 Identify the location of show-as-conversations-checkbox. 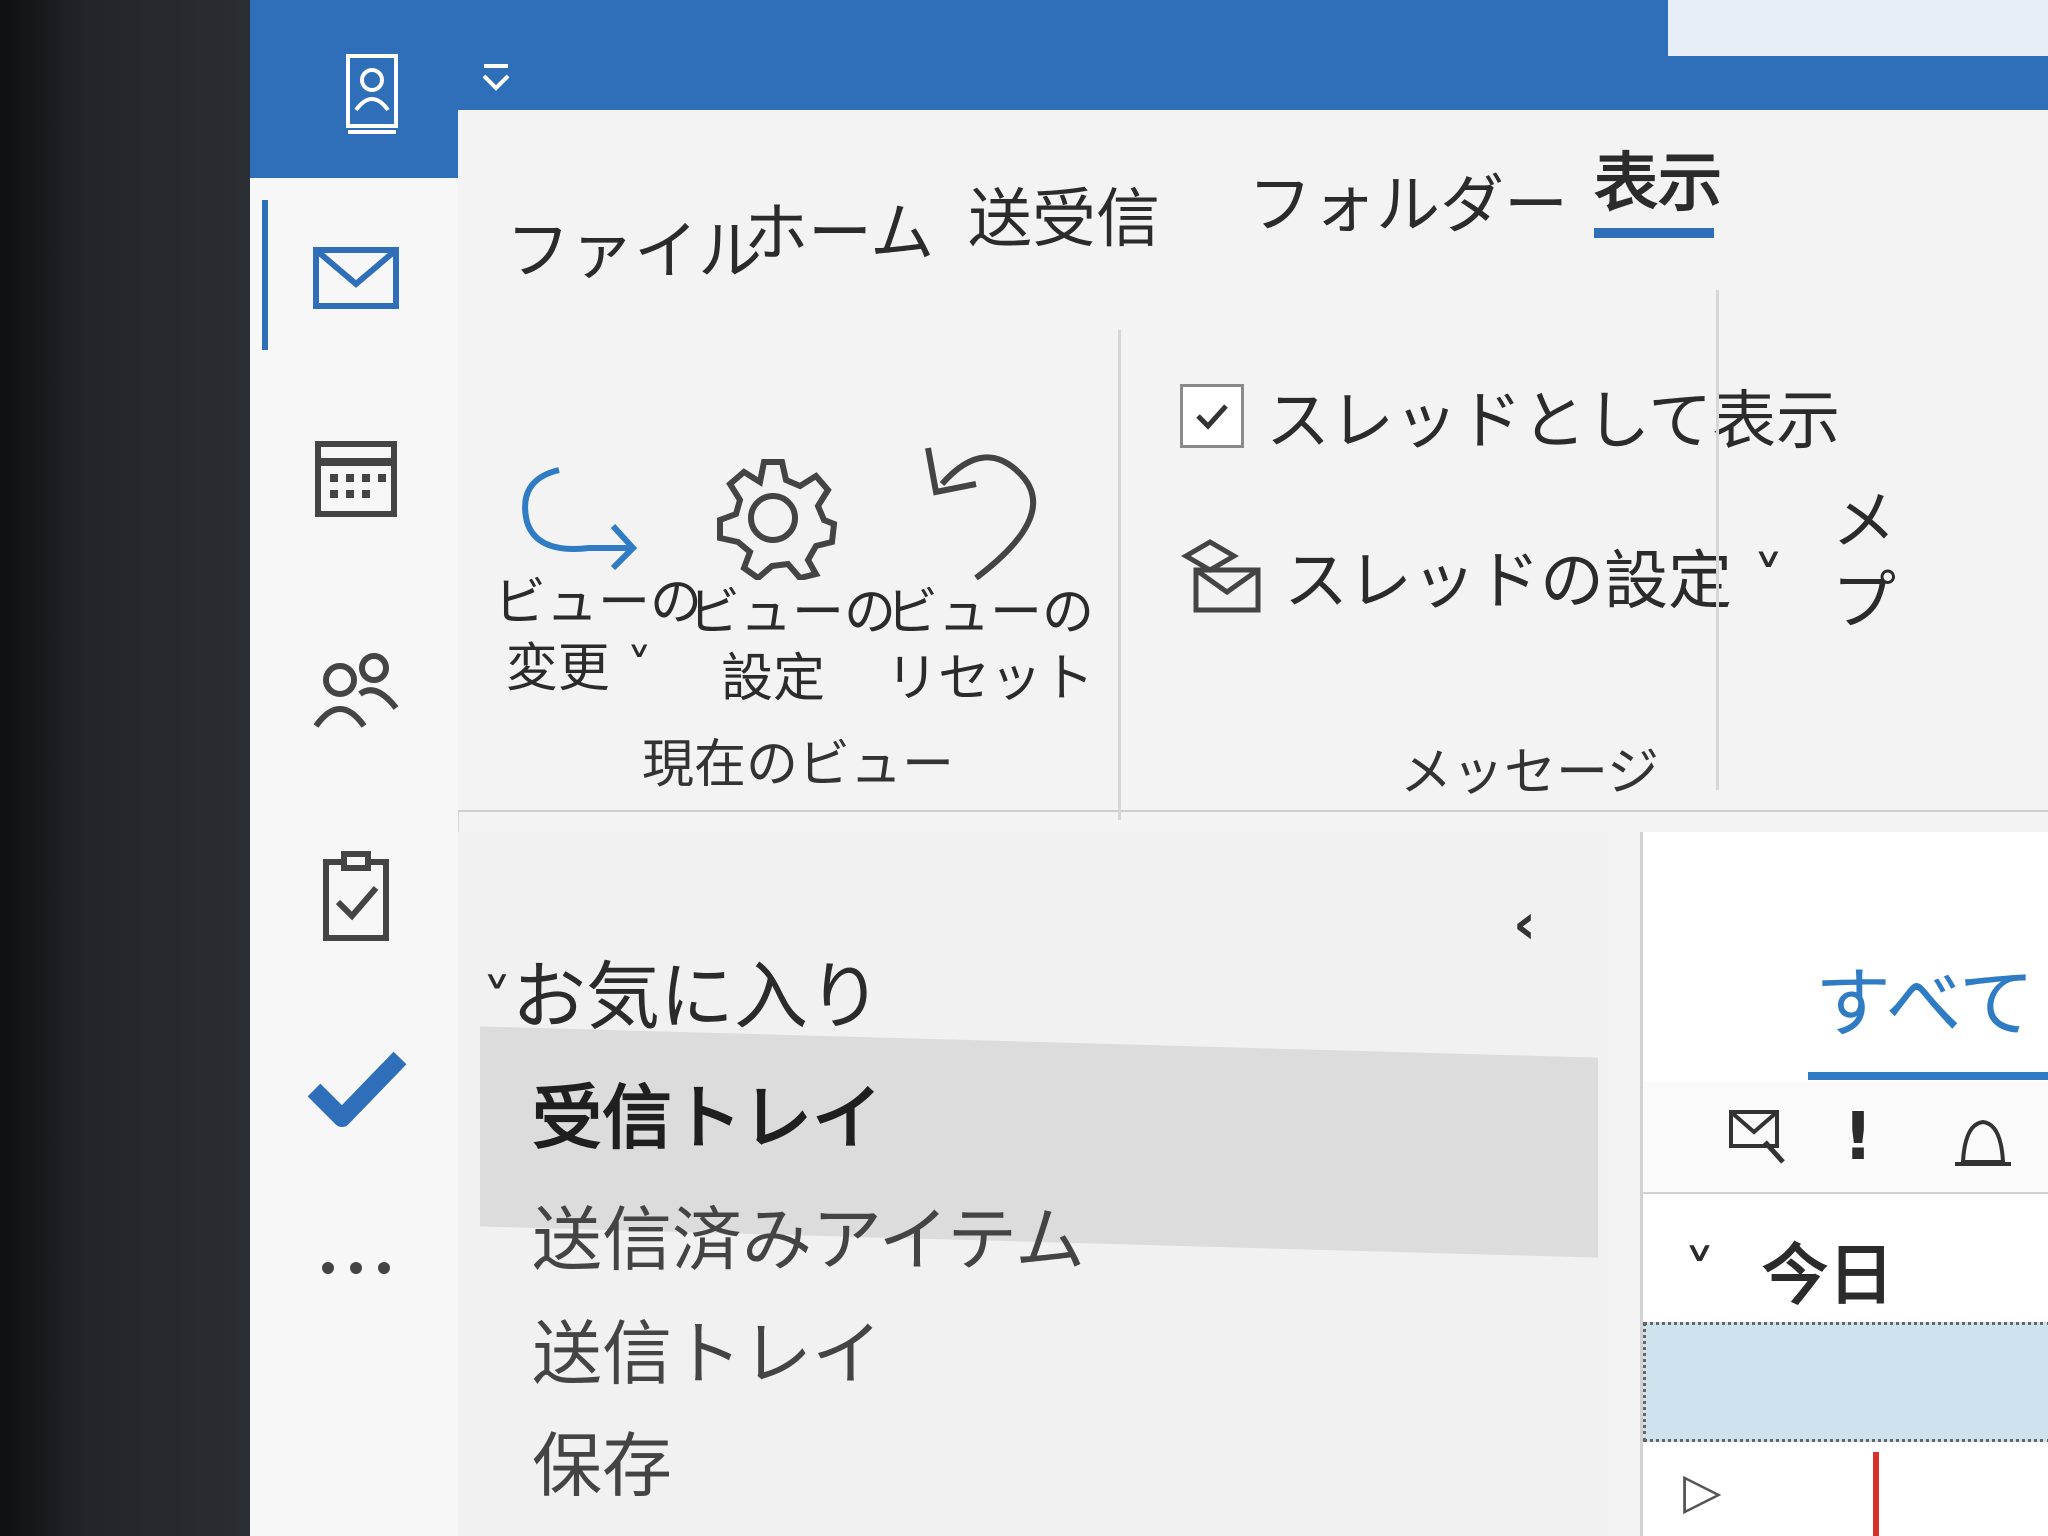
(1212, 416).